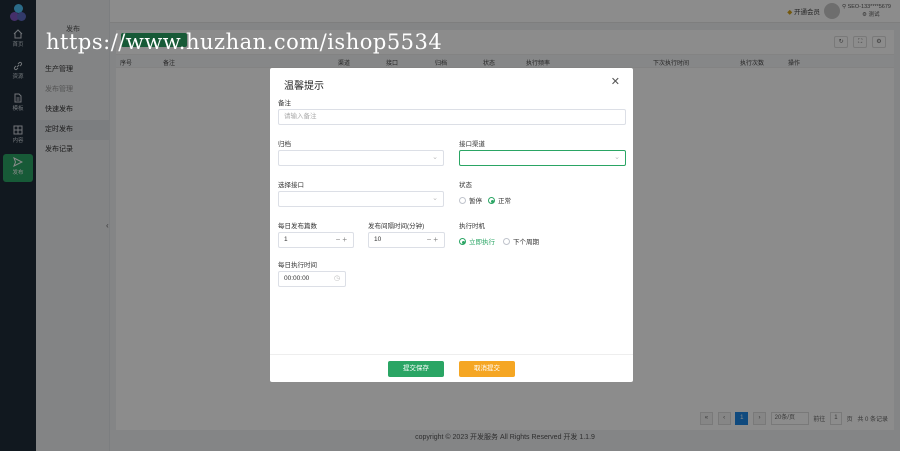  What do you see at coordinates (526, 242) in the screenshot?
I see `radio-label: 下个周期` at bounding box center [526, 242].